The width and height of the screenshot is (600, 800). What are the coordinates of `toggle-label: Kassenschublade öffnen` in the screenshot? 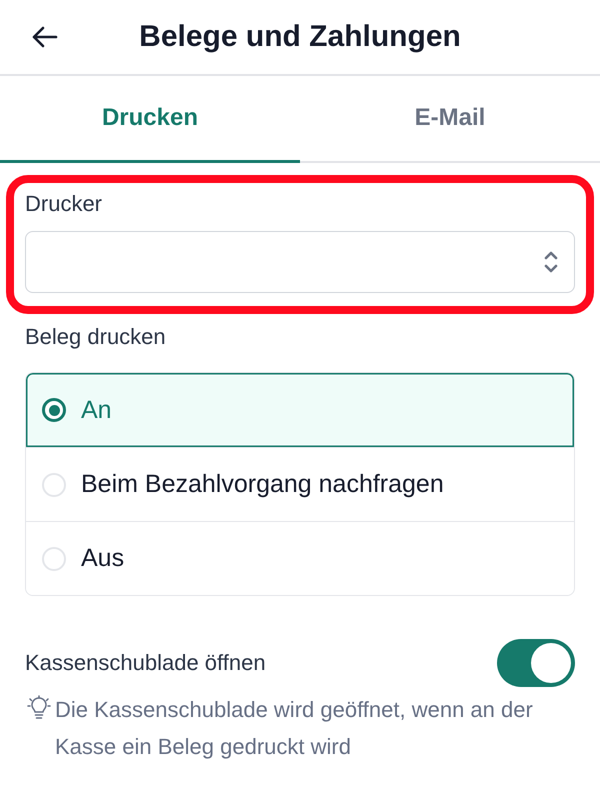 It's located at (145, 663).